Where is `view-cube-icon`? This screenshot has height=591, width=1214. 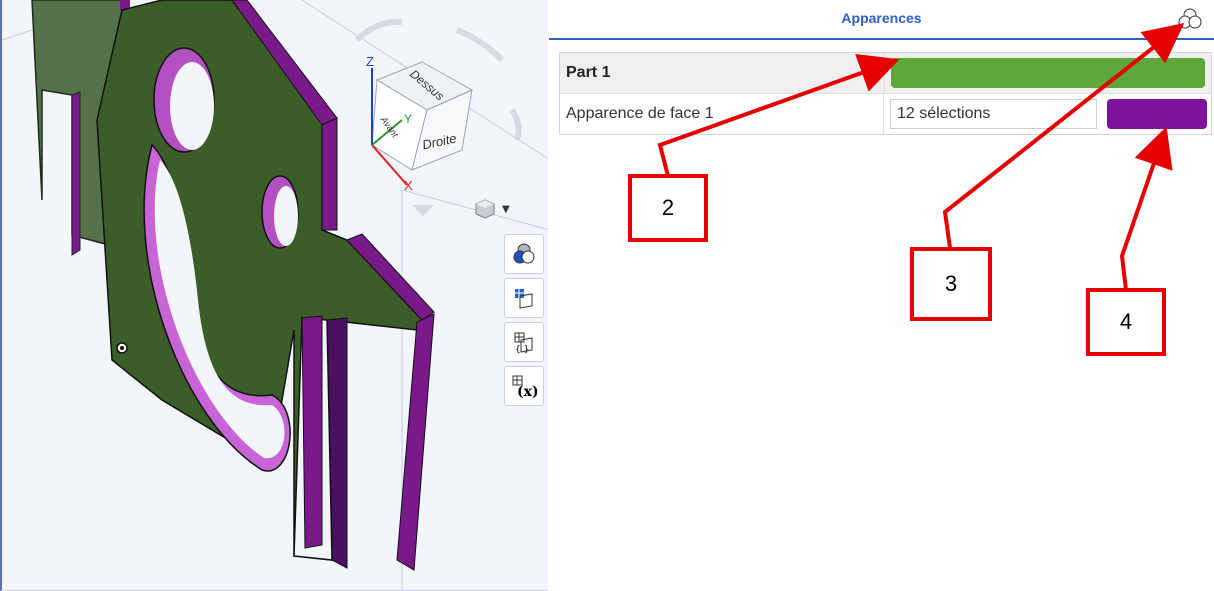
view-cube-icon is located at coordinates (485, 209).